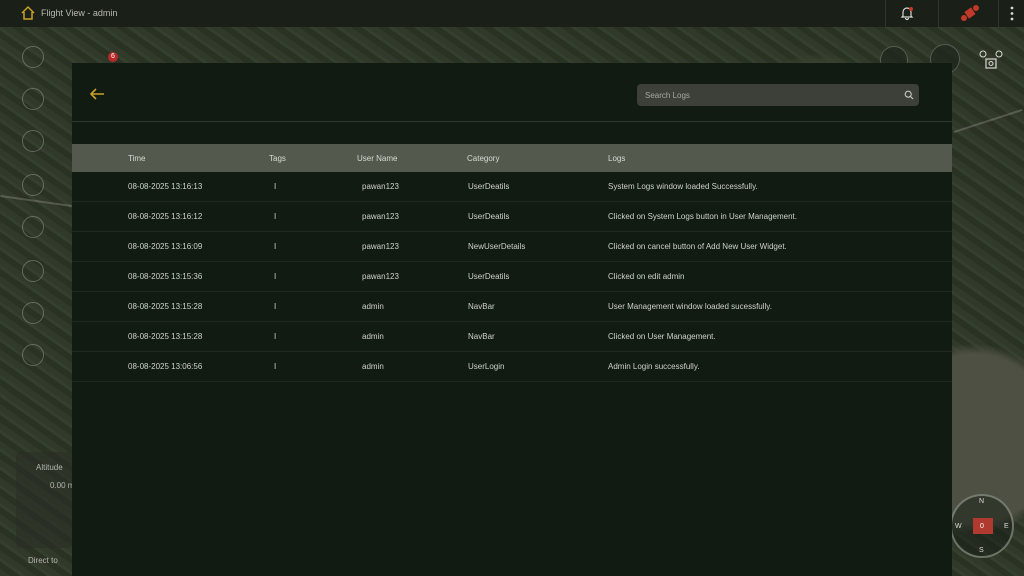  What do you see at coordinates (616, 158) in the screenshot?
I see `column-header-logs: Logs` at bounding box center [616, 158].